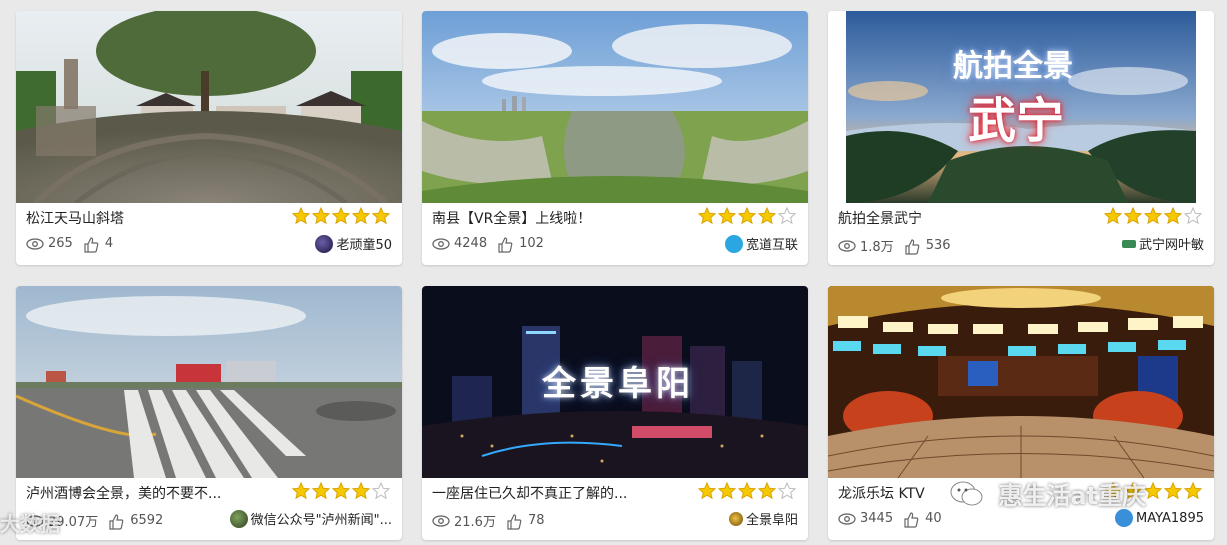 This screenshot has width=1227, height=545. Describe the element at coordinates (531, 243) in the screenshot. I see `like-count: 102` at that location.